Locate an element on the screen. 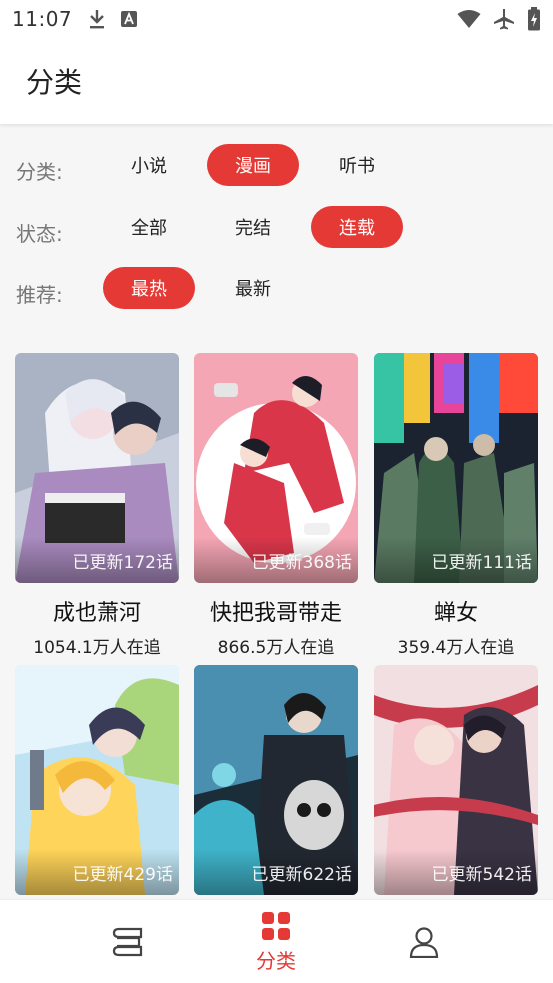 The height and width of the screenshot is (983, 553). comic-cover: 已更新368话 is located at coordinates (276, 468).